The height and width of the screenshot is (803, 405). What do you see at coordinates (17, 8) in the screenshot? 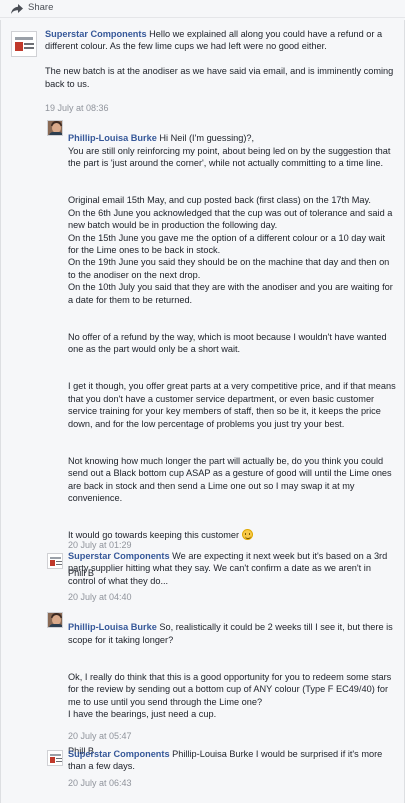
I see `share-arrow-icon` at bounding box center [17, 8].